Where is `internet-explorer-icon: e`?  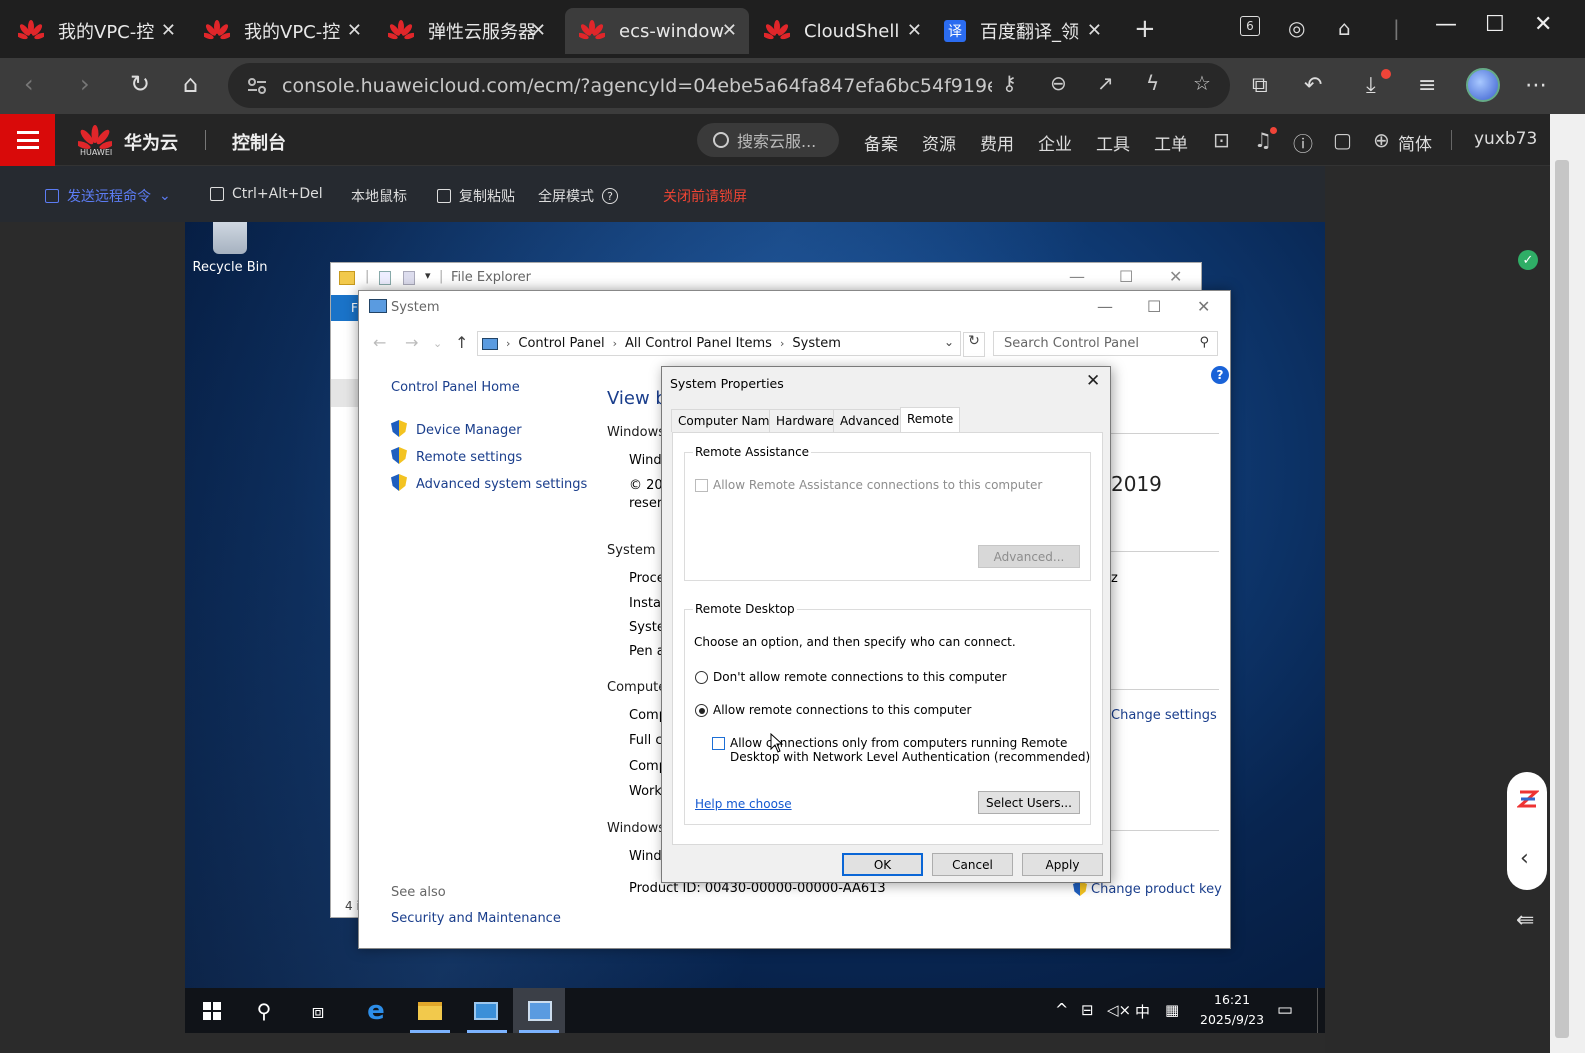
internet-explorer-icon: e is located at coordinates (376, 1011).